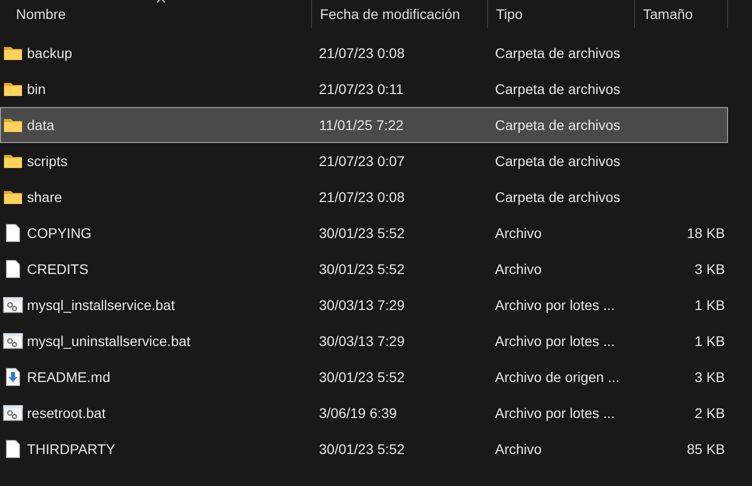 This screenshot has width=752, height=486. I want to click on file-row: COPYING 30/01/23 5:52 Archivo 18 KB, so click(364, 233).